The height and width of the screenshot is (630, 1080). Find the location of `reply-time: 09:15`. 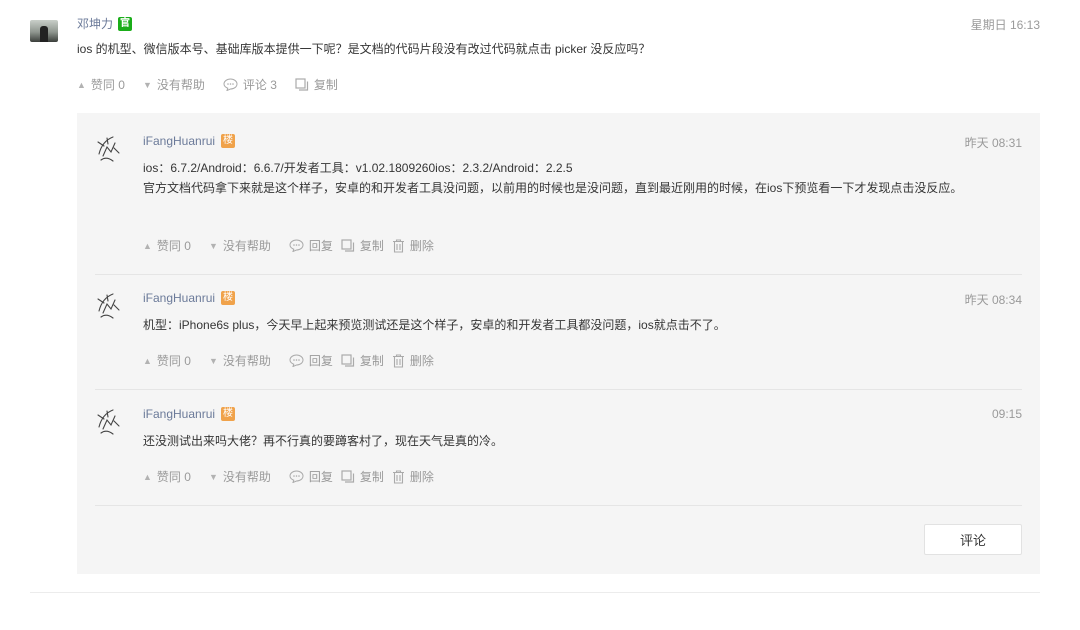

reply-time: 09:15 is located at coordinates (1006, 414).